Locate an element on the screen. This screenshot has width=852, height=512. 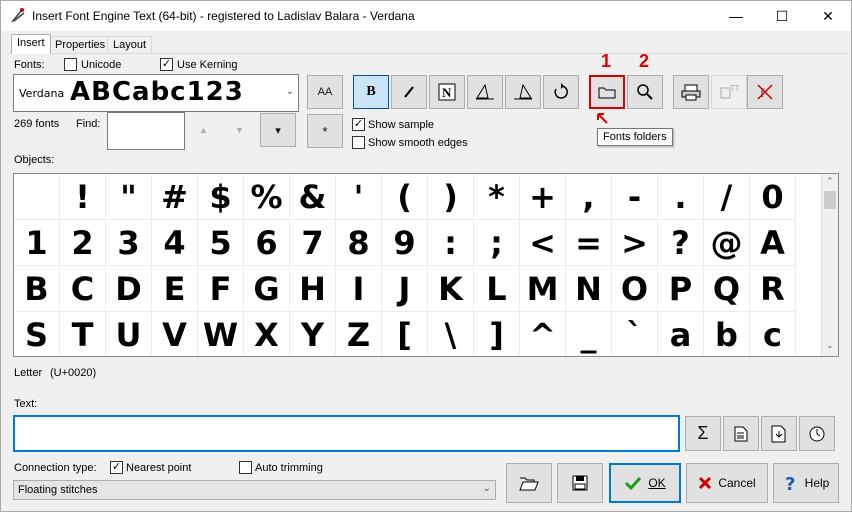
up-arrow-icon: ▲ is located at coordinates (203, 130).